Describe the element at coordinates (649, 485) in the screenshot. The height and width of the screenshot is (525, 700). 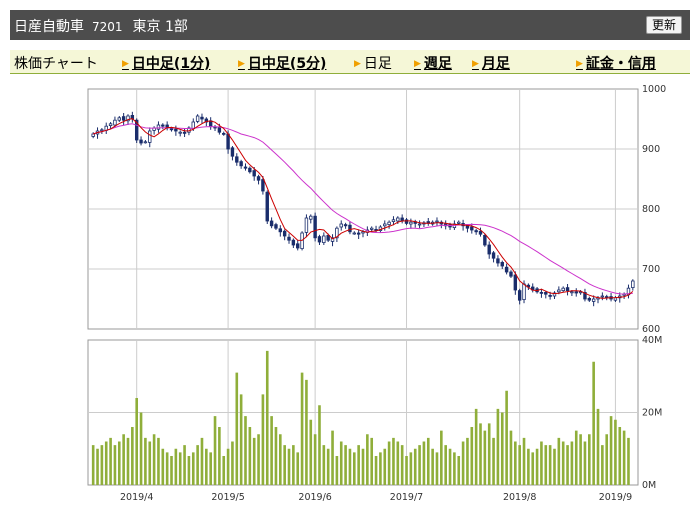
I see `volume-tick-label: 0M` at that location.